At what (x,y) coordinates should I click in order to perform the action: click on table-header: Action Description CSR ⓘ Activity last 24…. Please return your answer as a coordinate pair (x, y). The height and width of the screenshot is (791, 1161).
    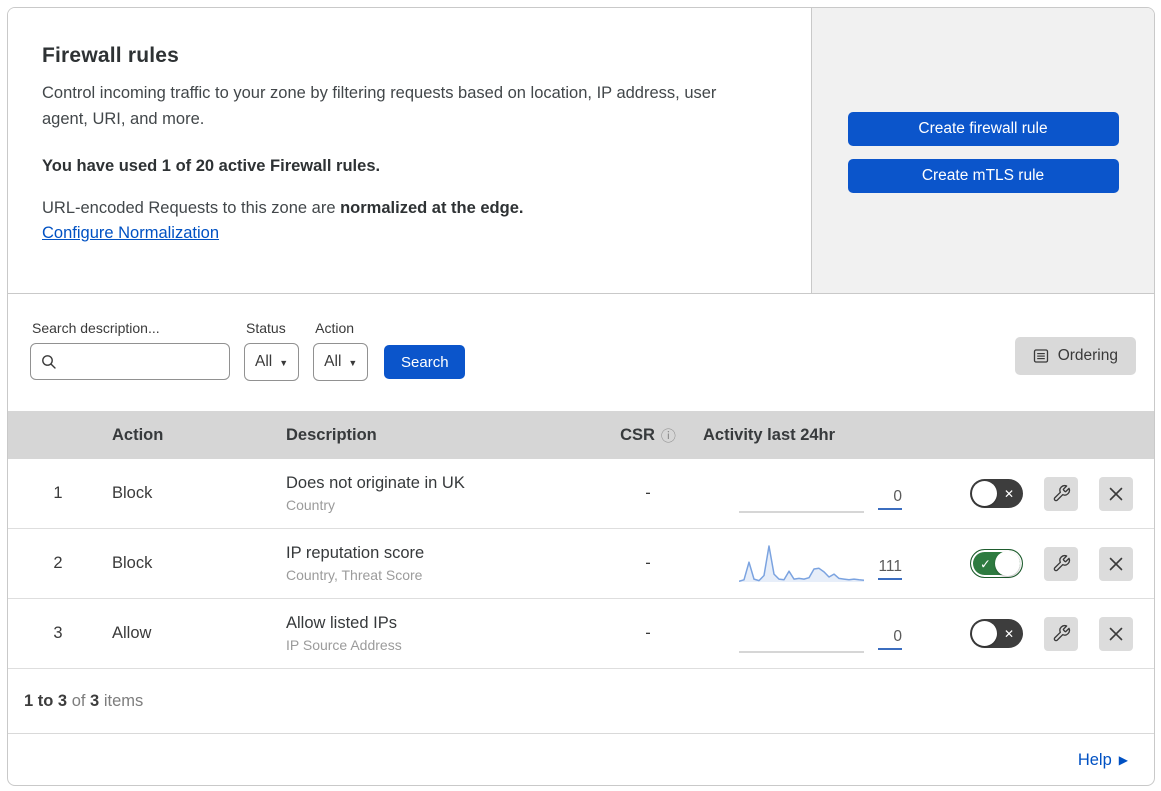
    Looking at the image, I should click on (581, 435).